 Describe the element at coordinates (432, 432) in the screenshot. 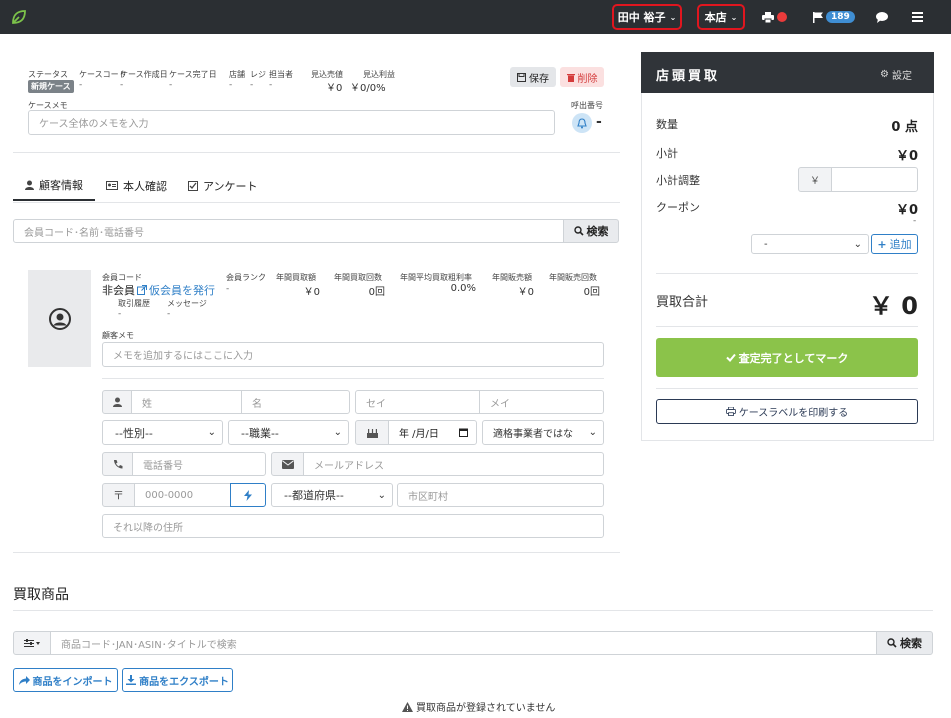

I see `birthday-input: 年 /月/日` at that location.